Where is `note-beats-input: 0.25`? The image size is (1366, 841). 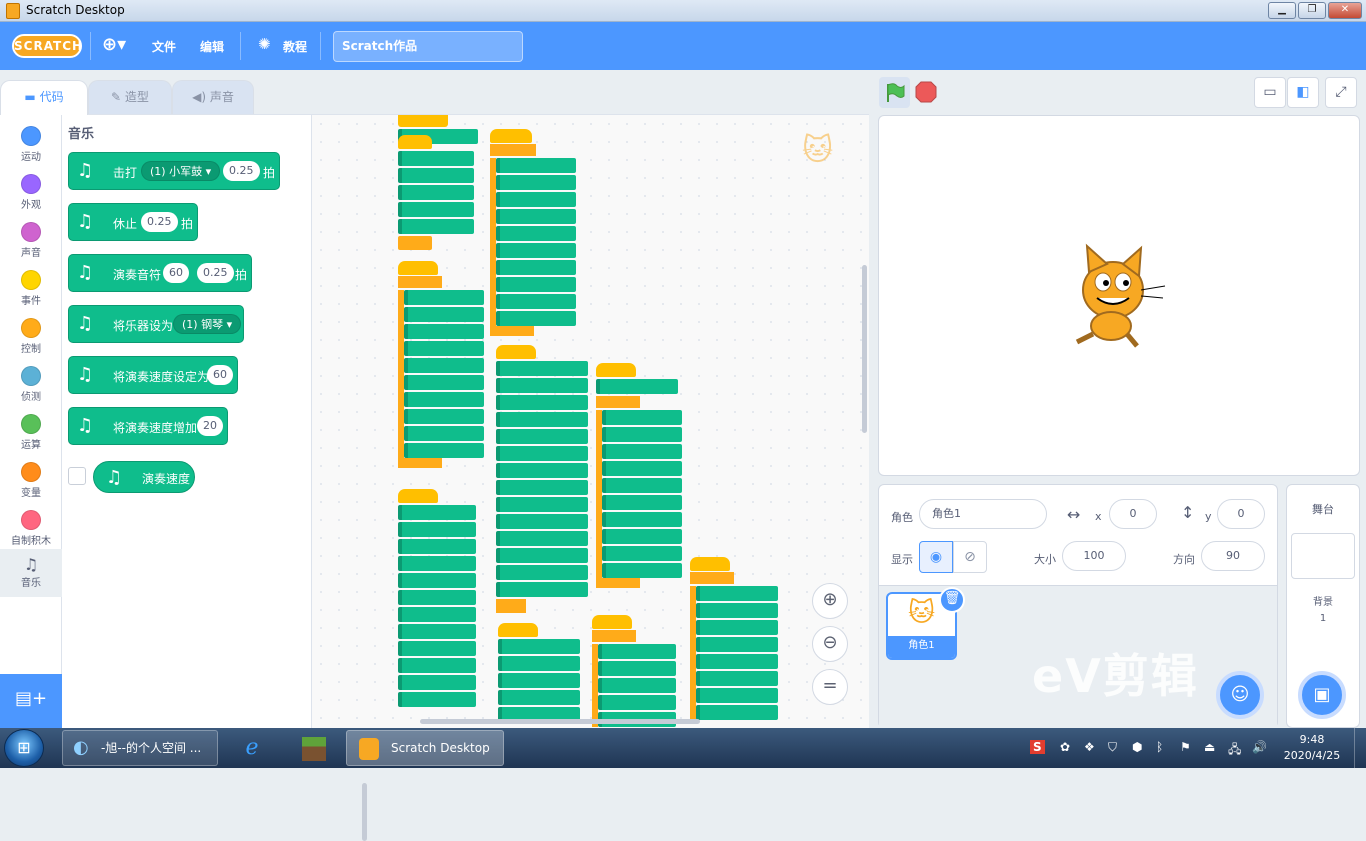
note-beats-input: 0.25 is located at coordinates (215, 273).